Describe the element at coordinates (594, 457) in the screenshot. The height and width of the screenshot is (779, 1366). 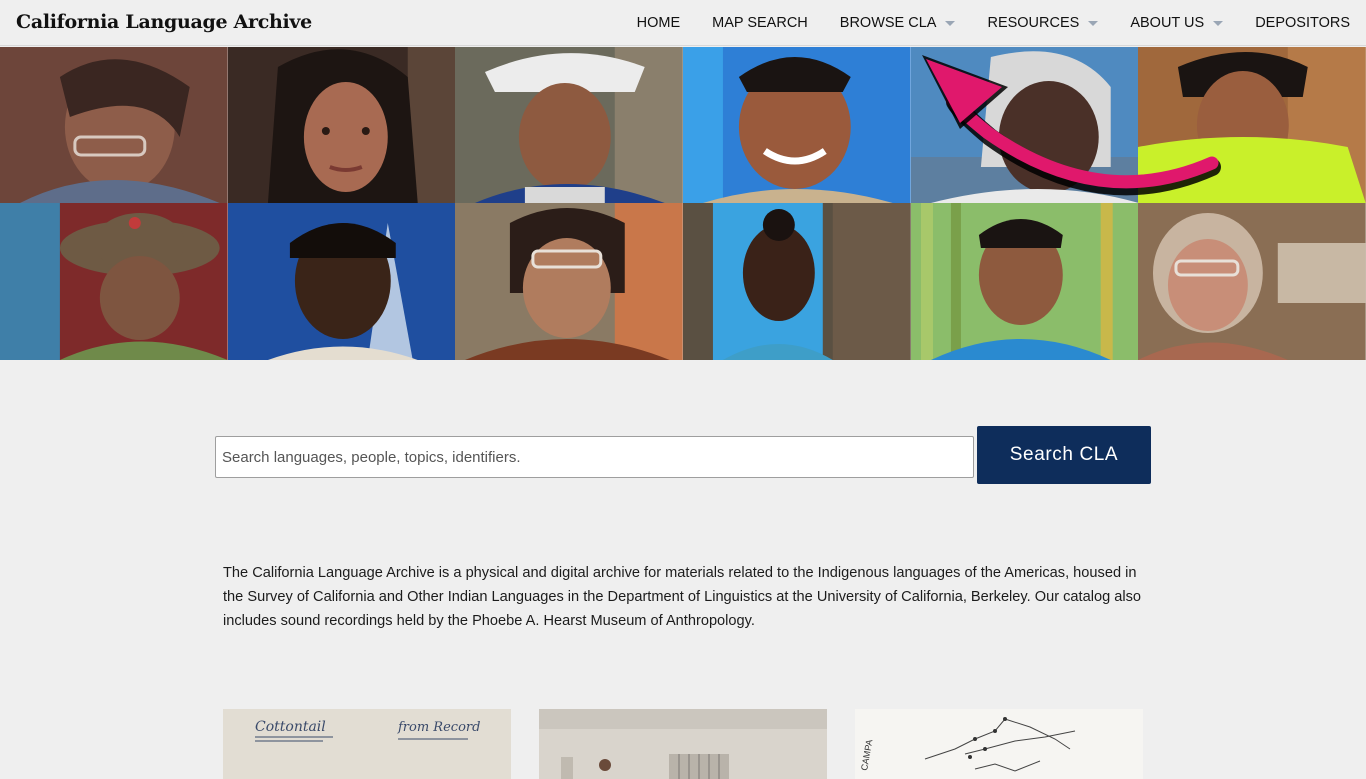
I see `search-input` at that location.